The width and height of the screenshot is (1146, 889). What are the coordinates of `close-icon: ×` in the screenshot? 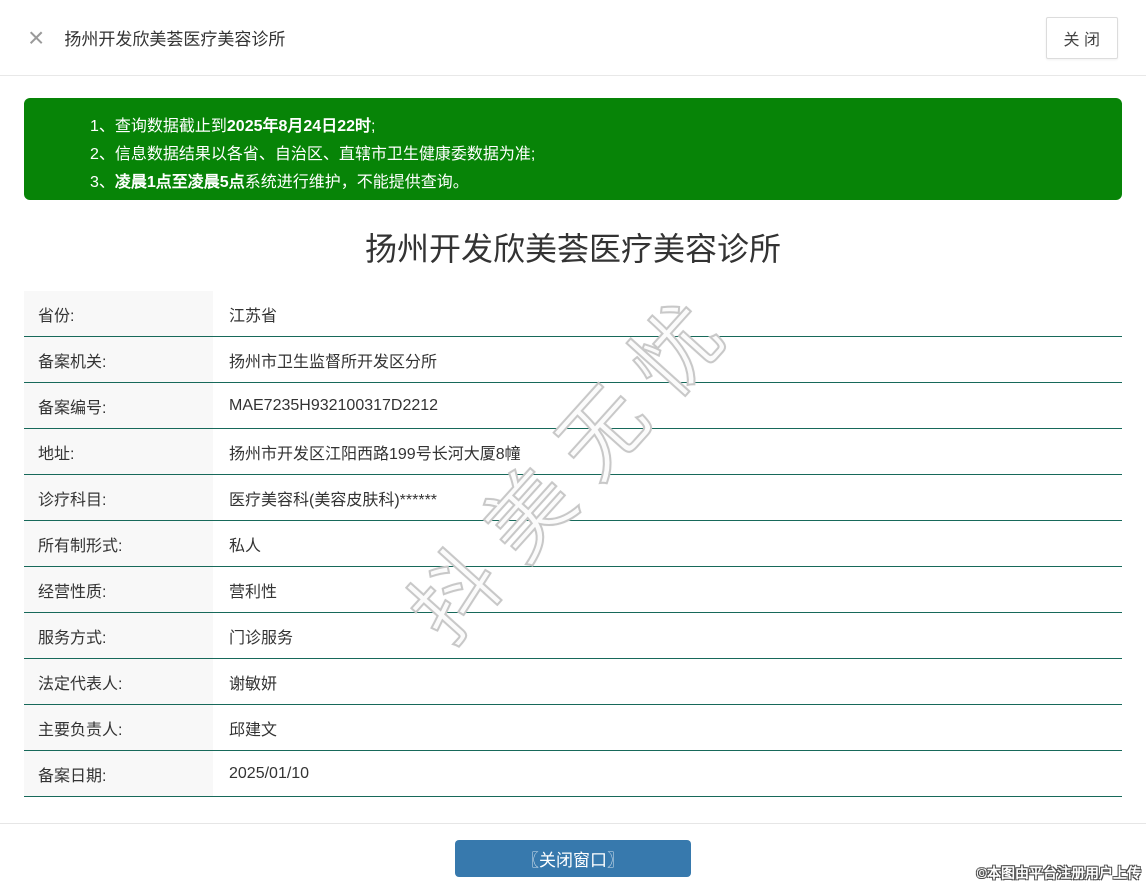 It's located at (36, 37).